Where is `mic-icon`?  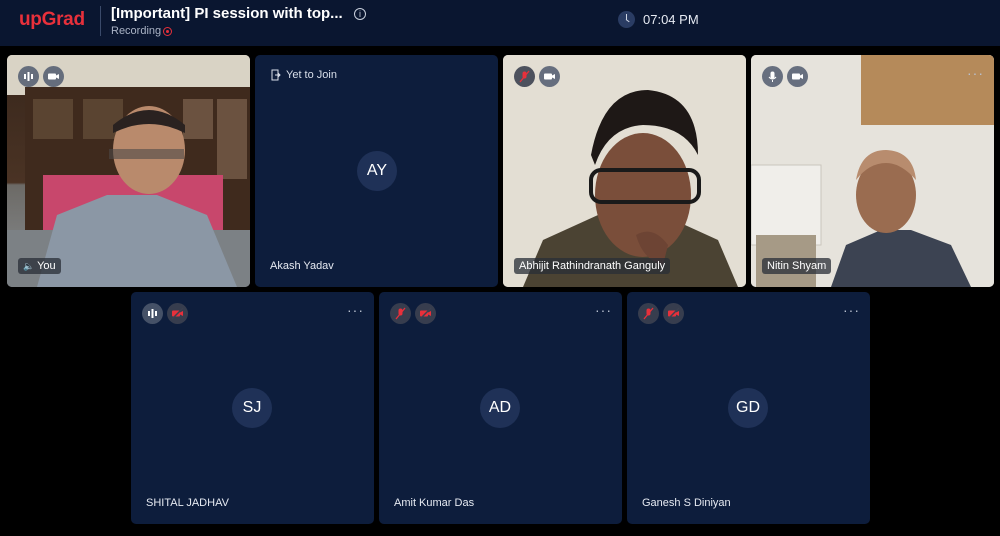 mic-icon is located at coordinates (772, 76).